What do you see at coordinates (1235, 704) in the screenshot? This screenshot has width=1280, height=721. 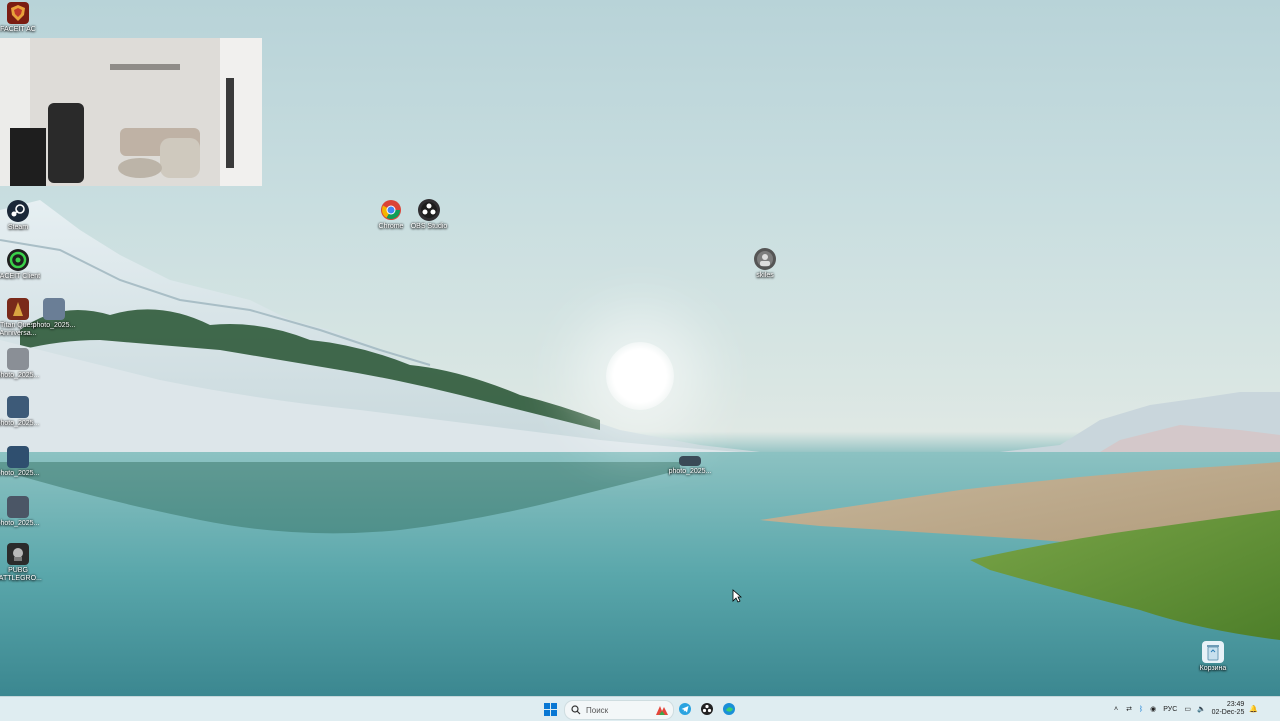 I see `clock-time: 23:49` at bounding box center [1235, 704].